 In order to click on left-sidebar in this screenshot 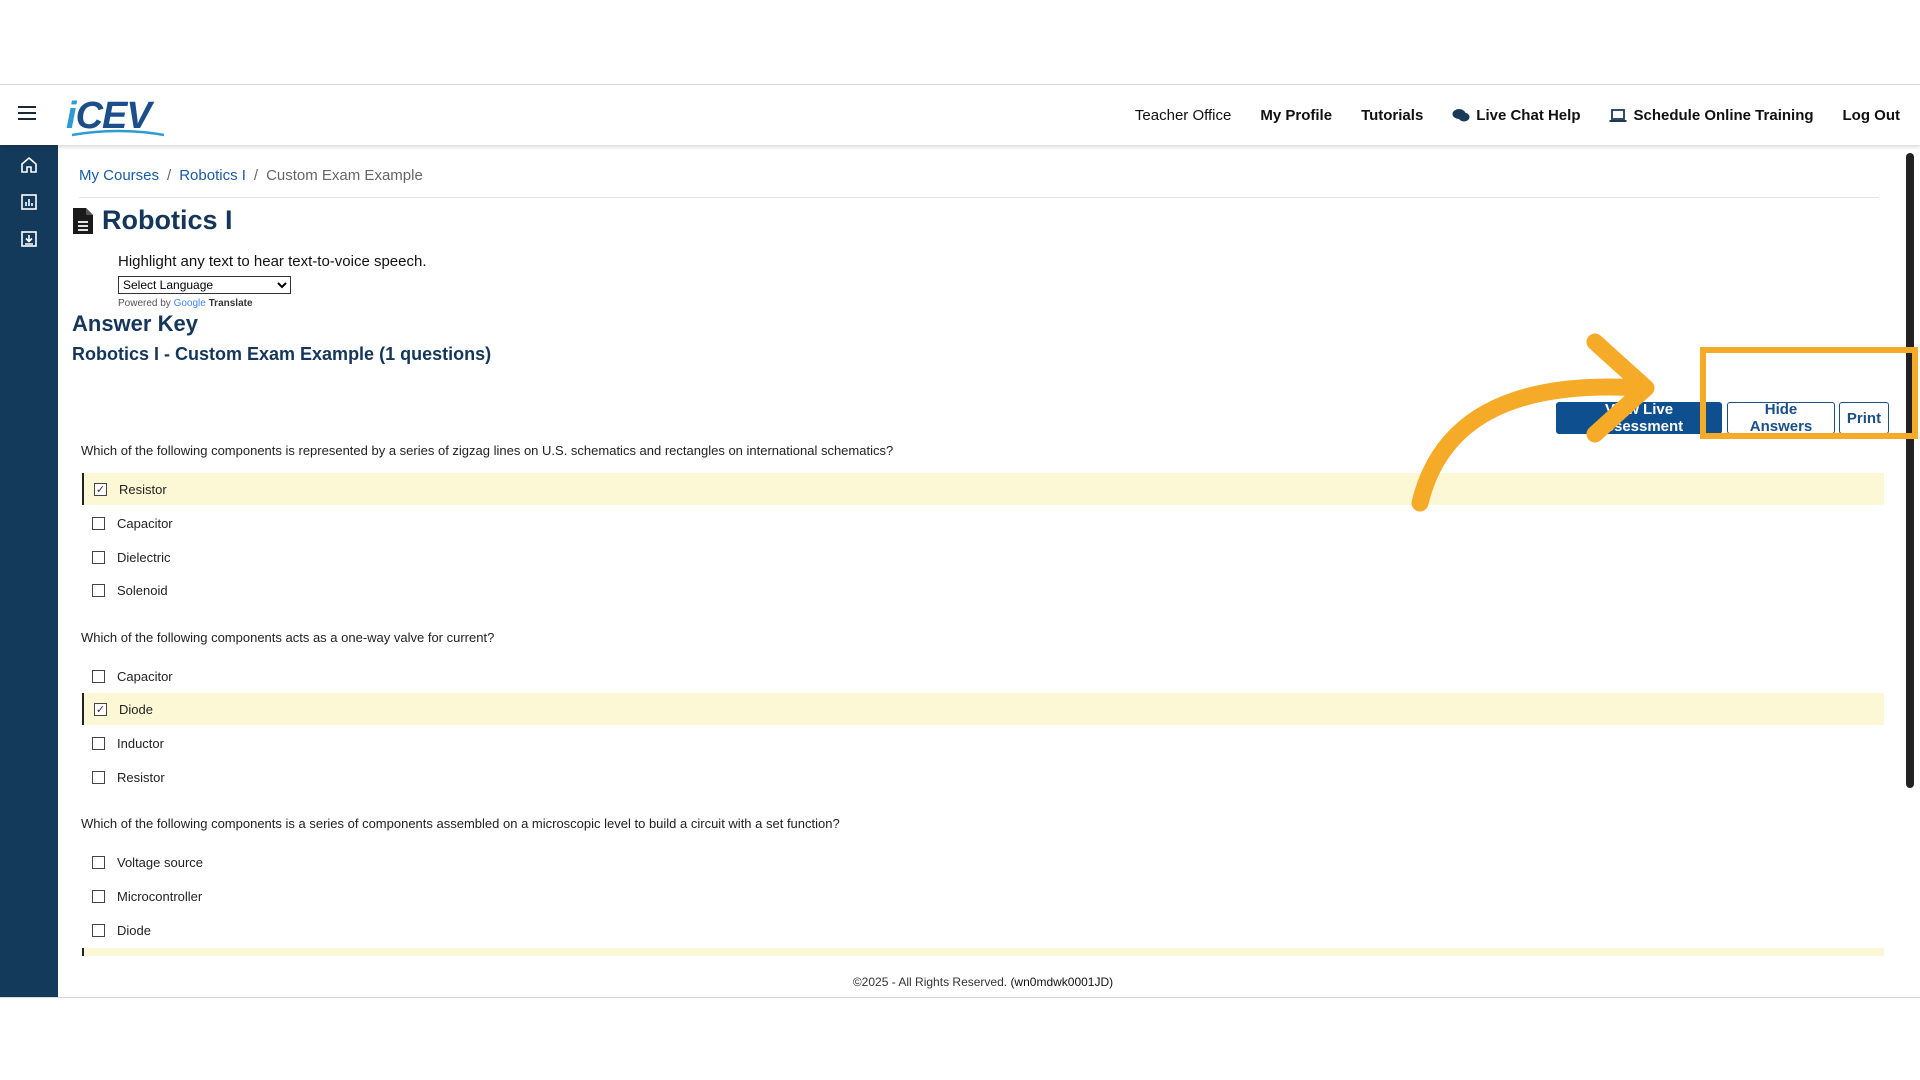, I will do `click(29, 571)`.